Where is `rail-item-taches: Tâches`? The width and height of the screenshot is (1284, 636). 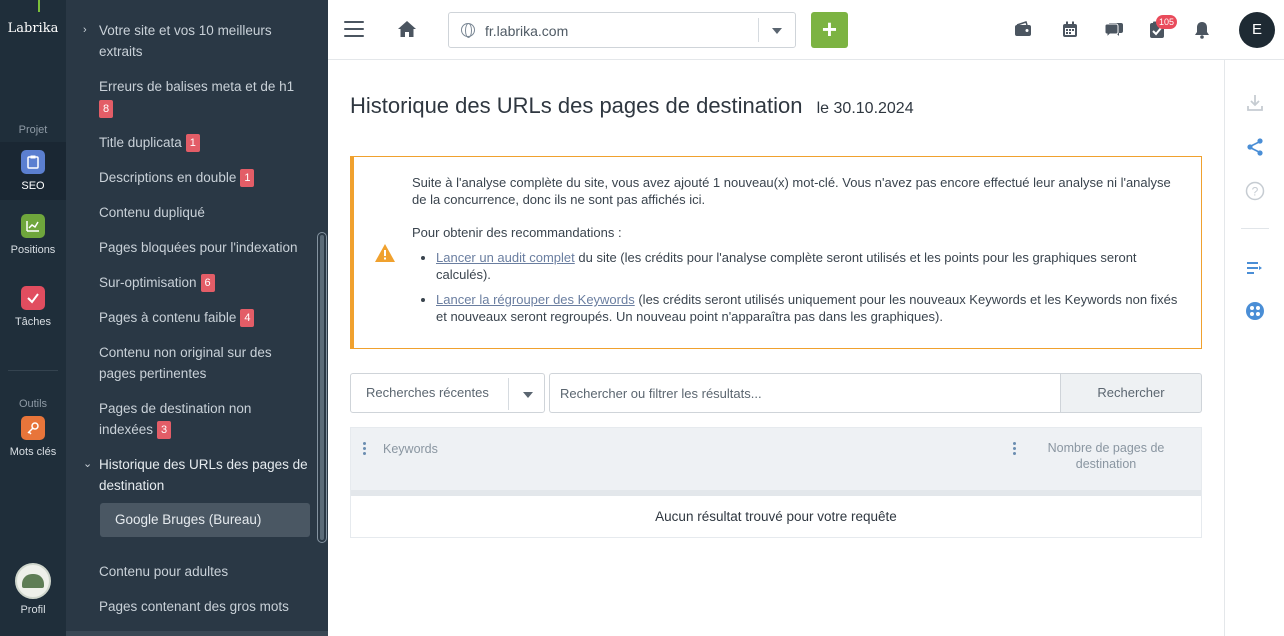 rail-item-taches: Tâches is located at coordinates (33, 307).